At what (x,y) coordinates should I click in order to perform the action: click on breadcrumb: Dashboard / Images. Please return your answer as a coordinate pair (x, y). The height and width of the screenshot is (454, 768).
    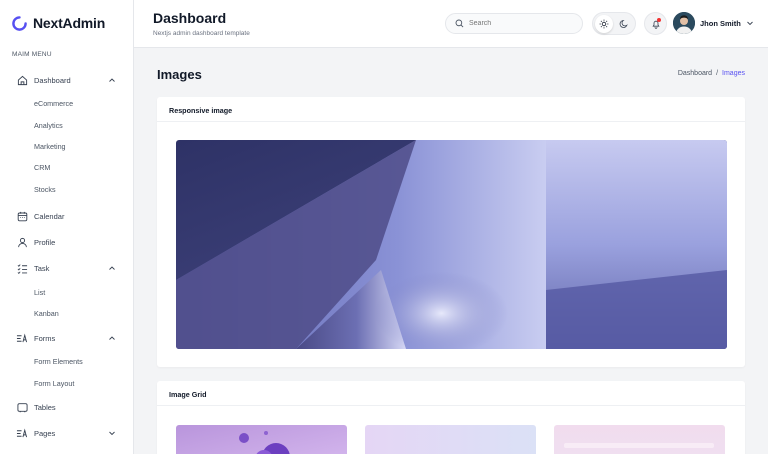
    Looking at the image, I should click on (711, 73).